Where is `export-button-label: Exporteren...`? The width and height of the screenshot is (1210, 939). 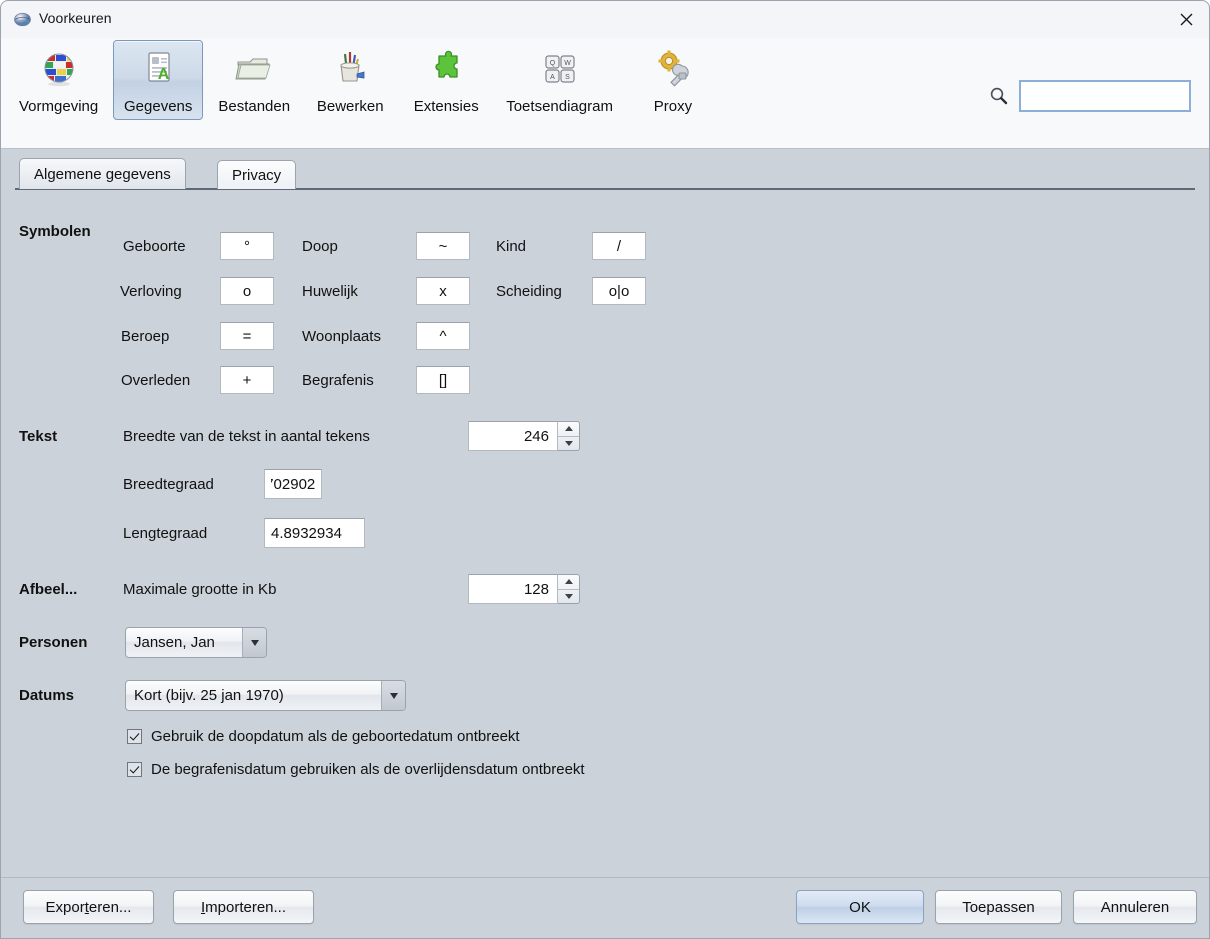
export-button-label: Exporteren... is located at coordinates (88, 907).